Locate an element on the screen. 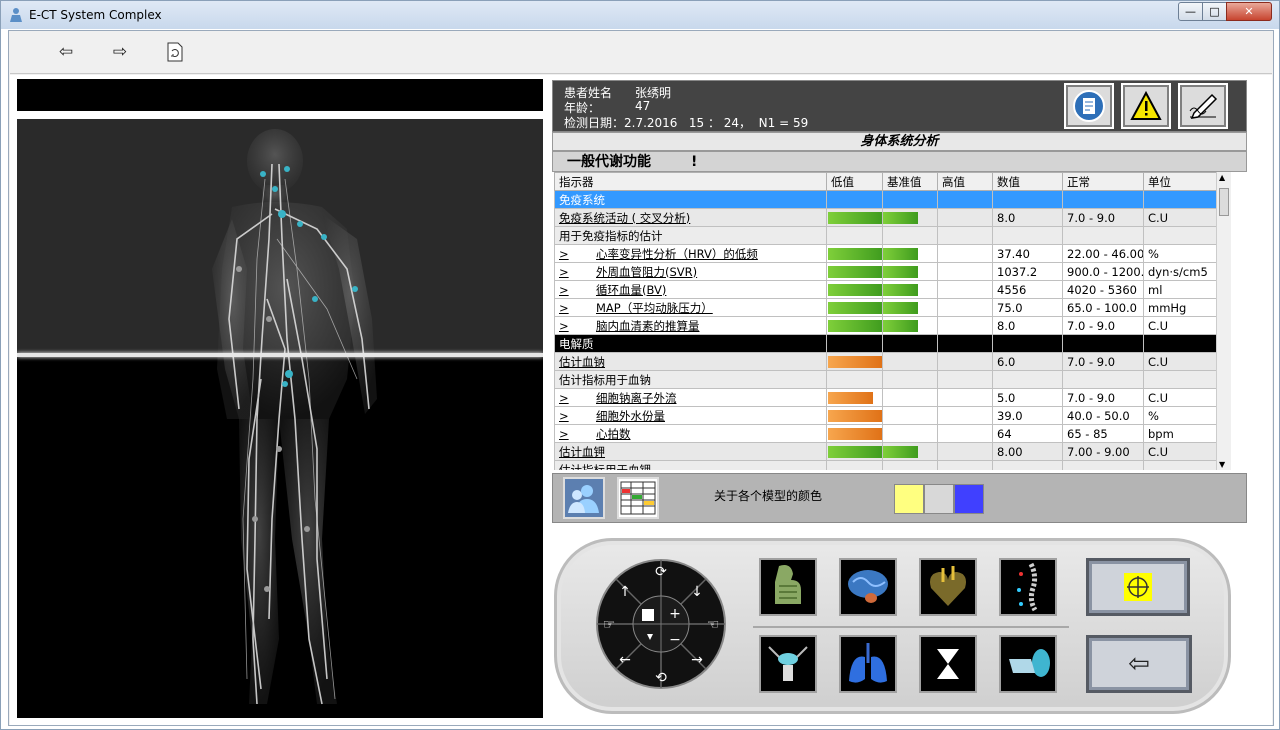  normal-cell: 7.0 - 9.0 is located at coordinates (1103, 361).